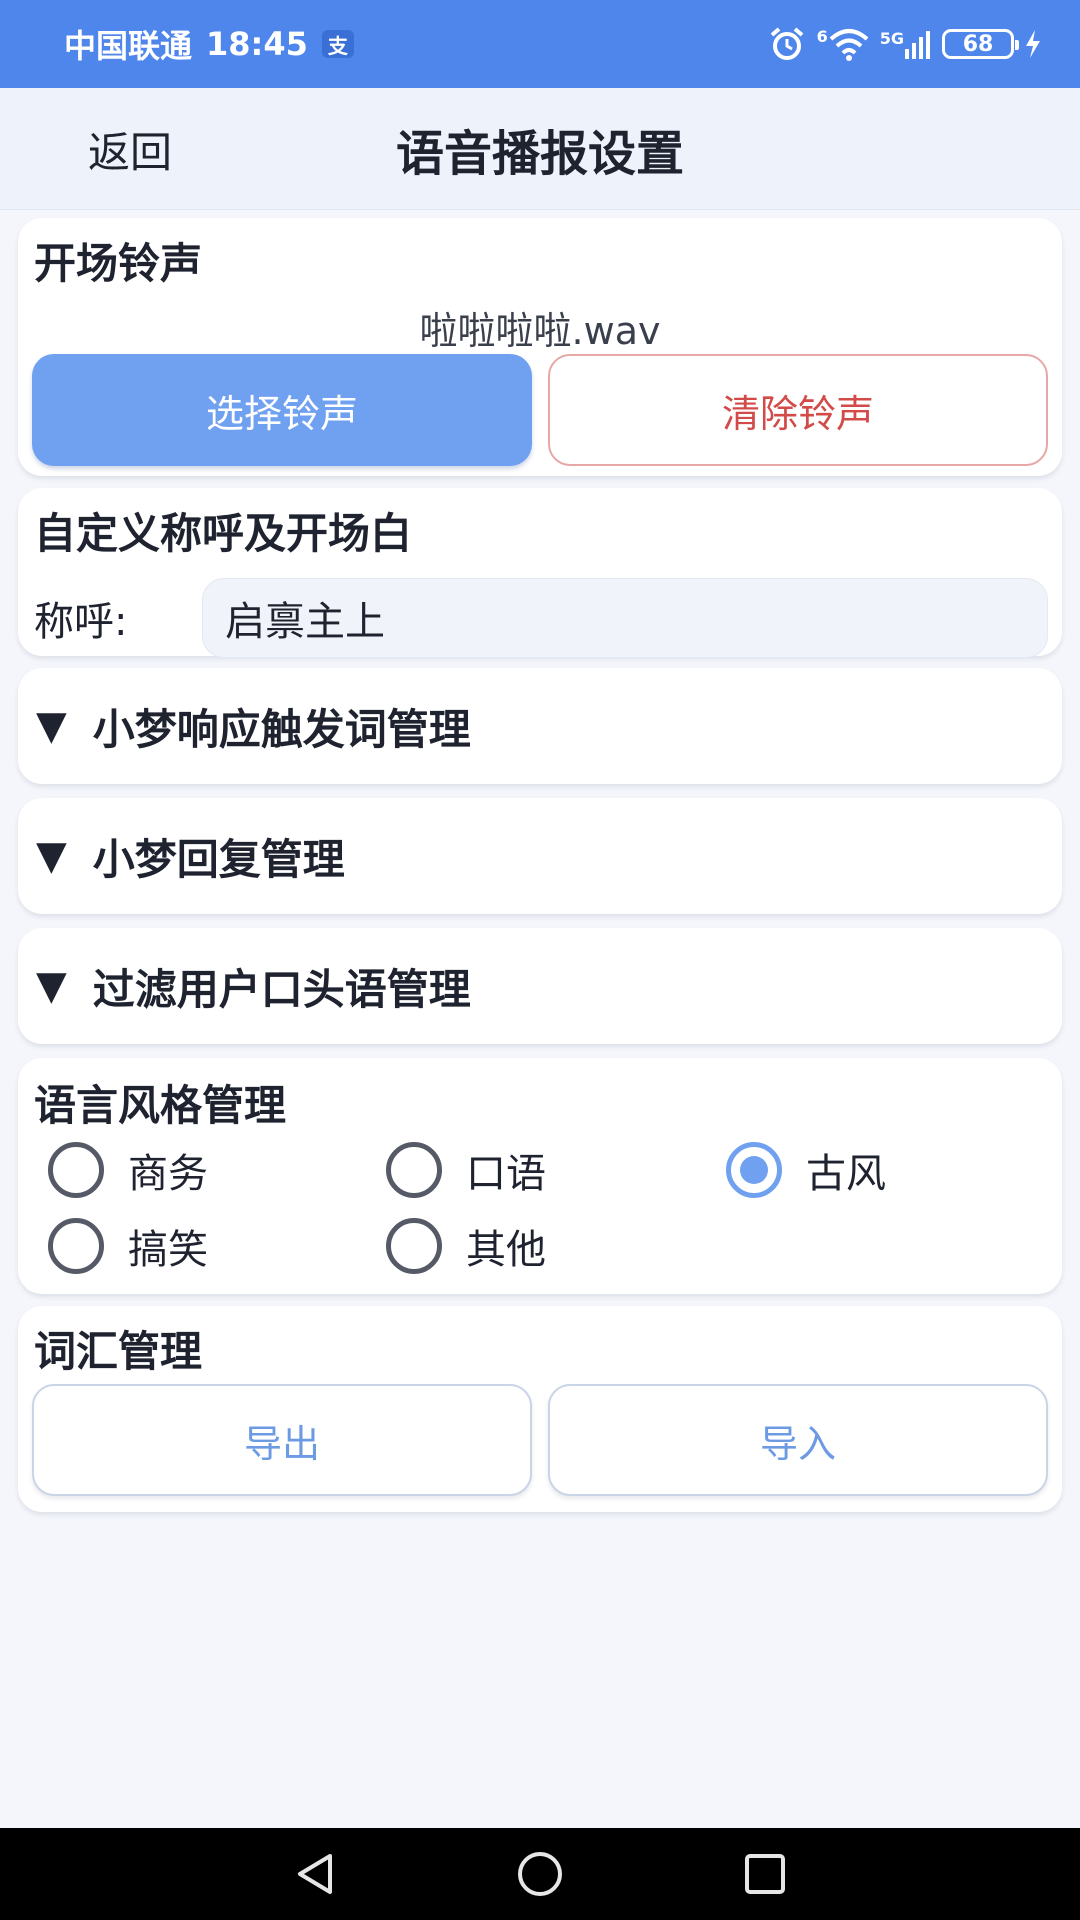 The width and height of the screenshot is (1080, 1920). Describe the element at coordinates (798, 1440) in the screenshot. I see `import-button: 导入` at that location.